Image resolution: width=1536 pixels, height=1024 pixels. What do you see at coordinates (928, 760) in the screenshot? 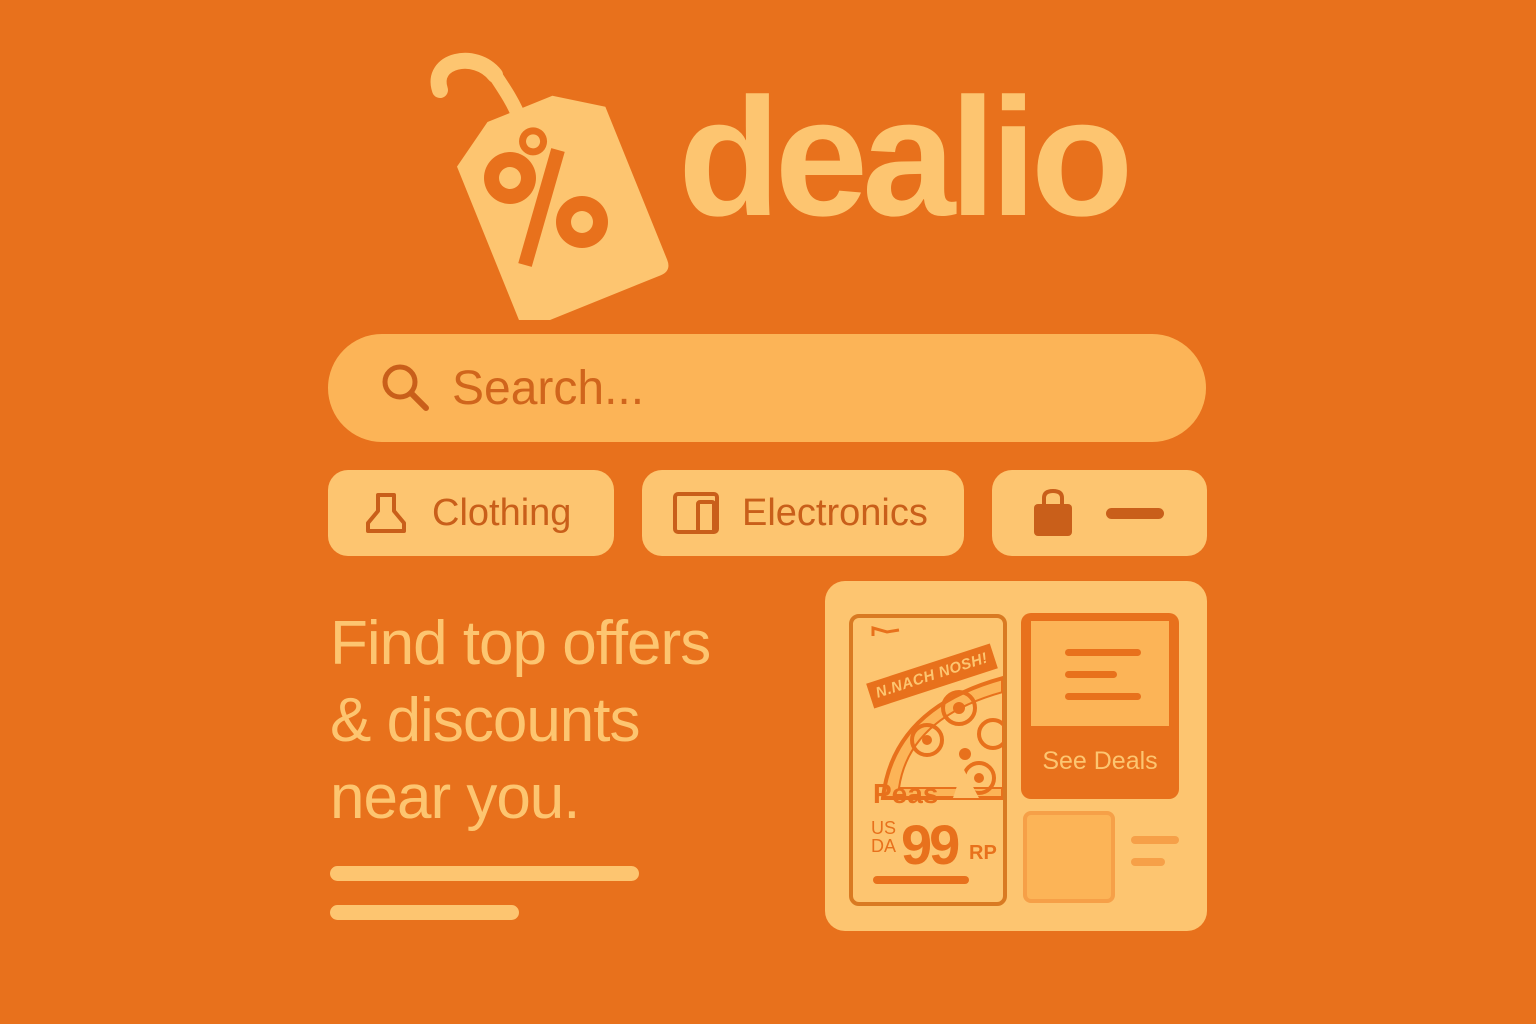
I see `promo-card: N.NACH NOSH! Peas US DA 99 RP` at bounding box center [928, 760].